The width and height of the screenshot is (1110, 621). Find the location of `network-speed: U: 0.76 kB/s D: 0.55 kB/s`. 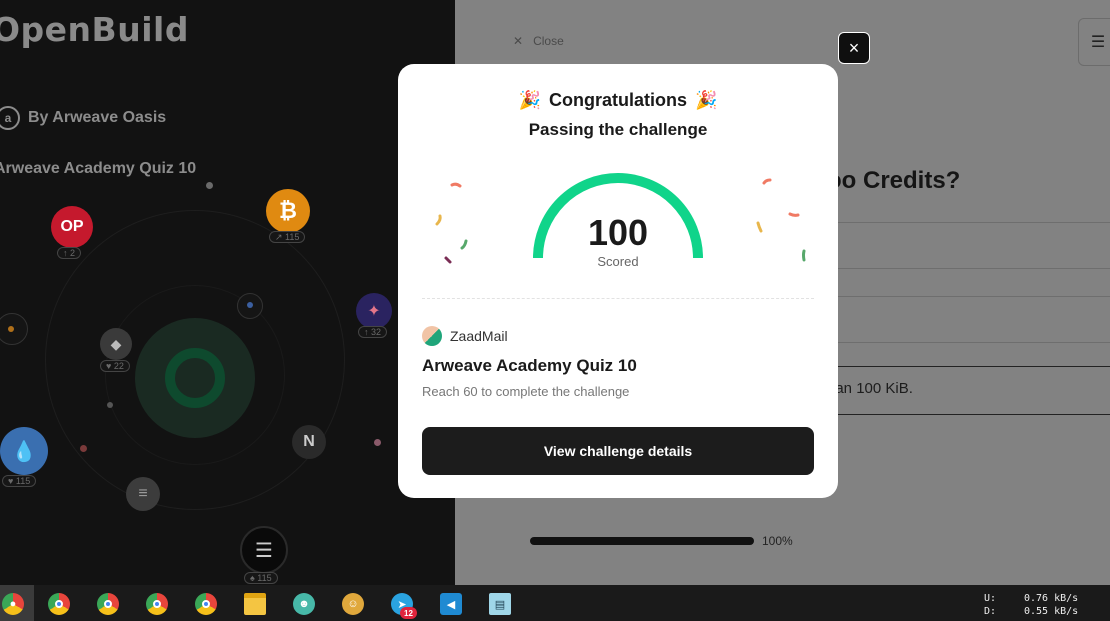

network-speed: U: 0.76 kB/s D: 0.55 kB/s is located at coordinates (1031, 605).